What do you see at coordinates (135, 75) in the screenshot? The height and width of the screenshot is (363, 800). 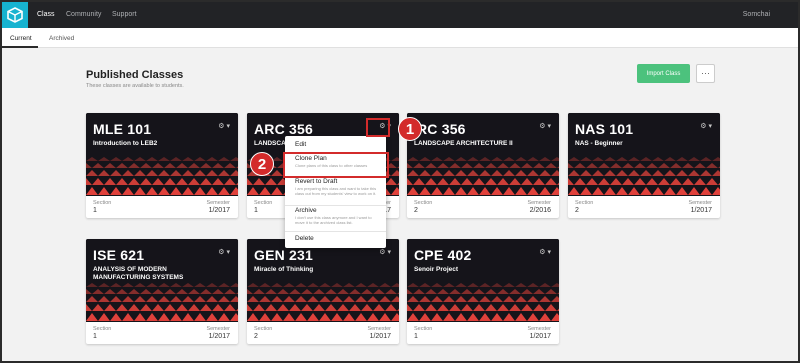 I see `page-title: Published Classes` at bounding box center [135, 75].